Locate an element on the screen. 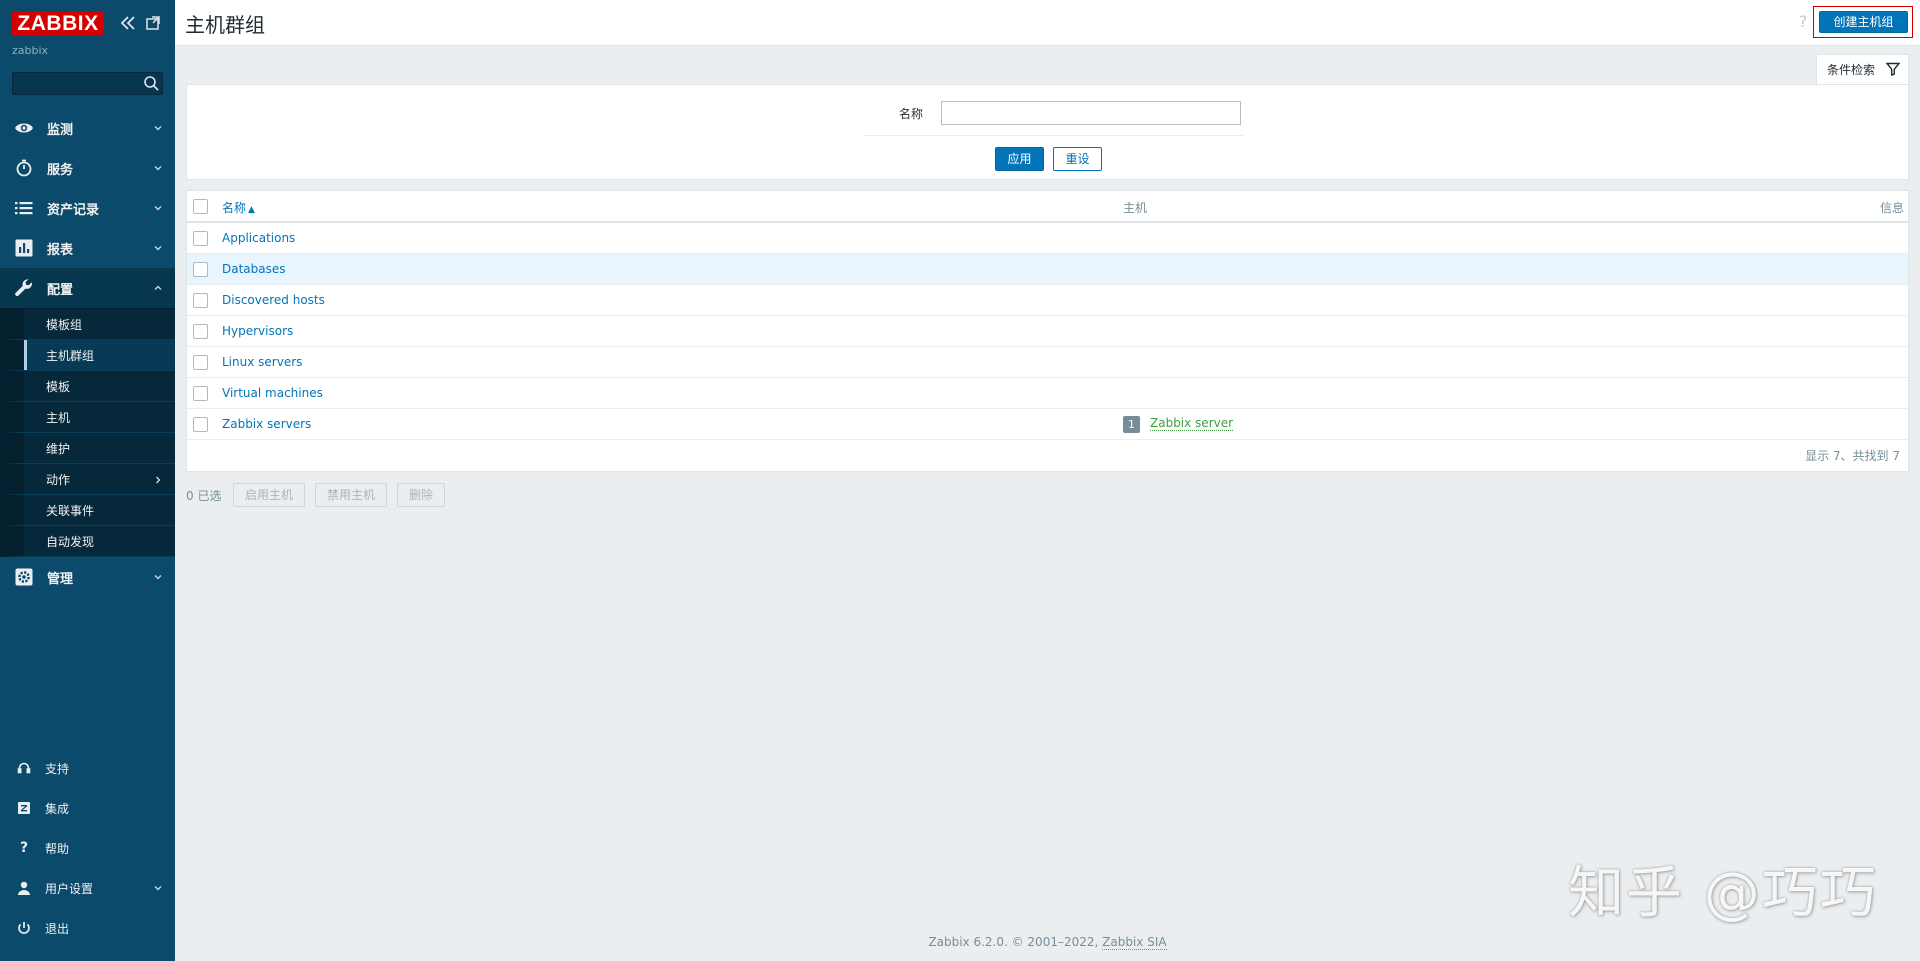  submenu-maintenance: 维护 is located at coordinates (87, 448).